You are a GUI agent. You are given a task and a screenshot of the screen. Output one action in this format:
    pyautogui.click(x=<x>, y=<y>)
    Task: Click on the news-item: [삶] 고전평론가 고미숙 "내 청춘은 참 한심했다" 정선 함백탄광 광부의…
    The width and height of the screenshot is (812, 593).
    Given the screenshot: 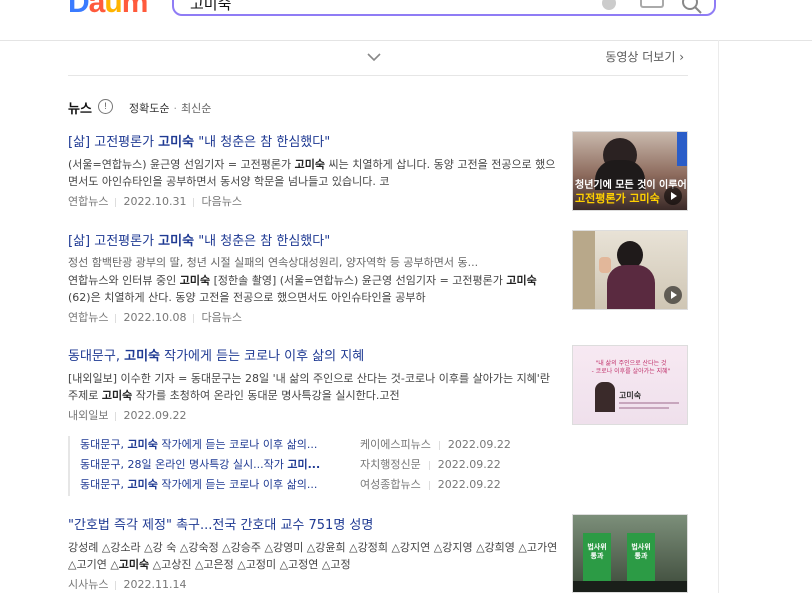 What is the action you would take?
    pyautogui.click(x=313, y=277)
    